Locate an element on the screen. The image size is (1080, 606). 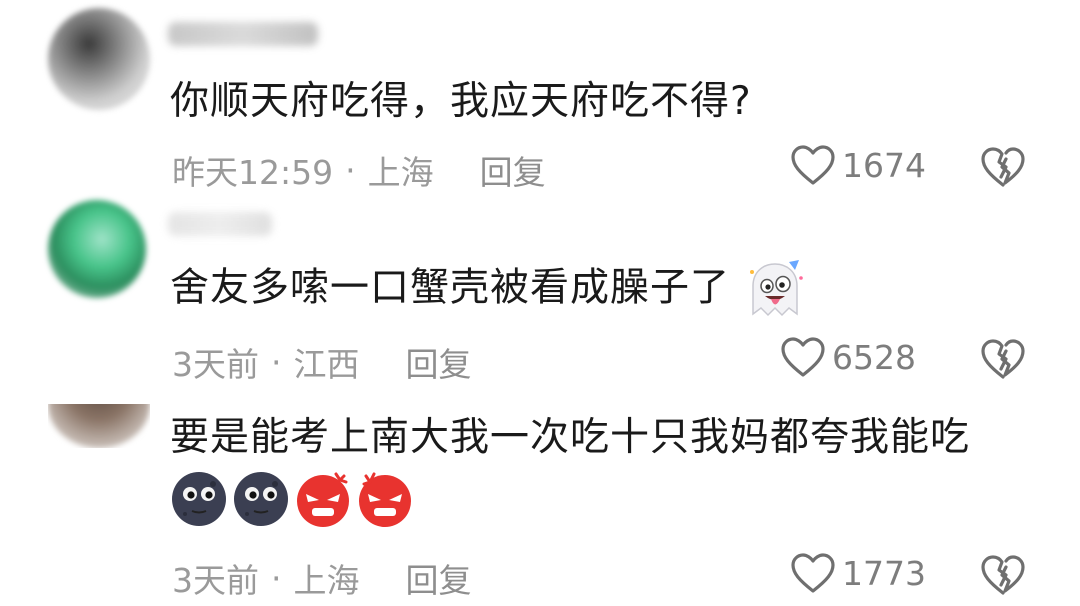
comment-text: 舍友多嗦一口蟹壳被看成臊子了 is located at coordinates (488, 290).